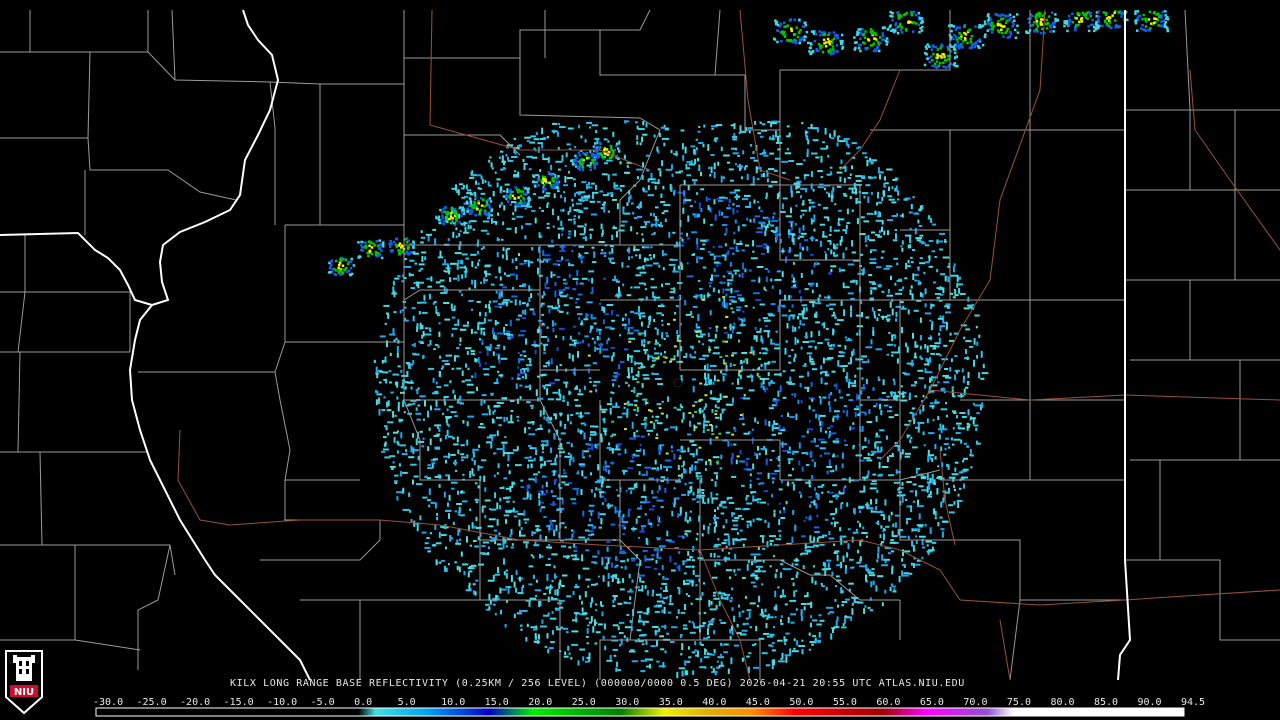  What do you see at coordinates (583, 702) in the screenshot?
I see `colorbar-label: 25.0` at bounding box center [583, 702].